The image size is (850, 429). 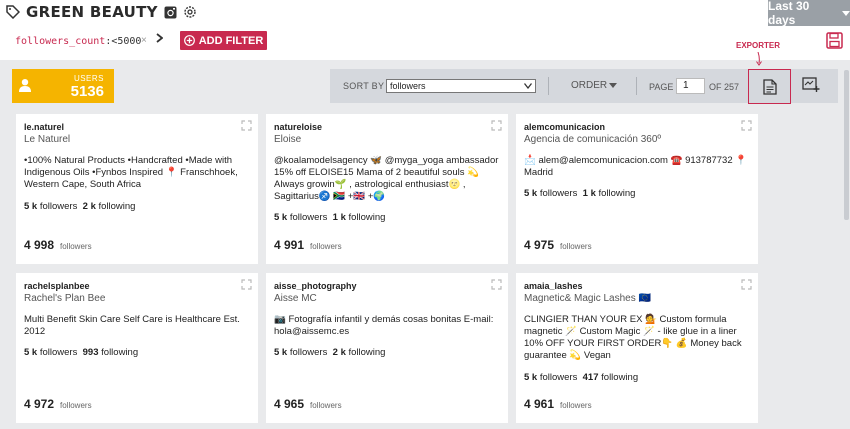 I want to click on export-document-icon, so click(x=769, y=86).